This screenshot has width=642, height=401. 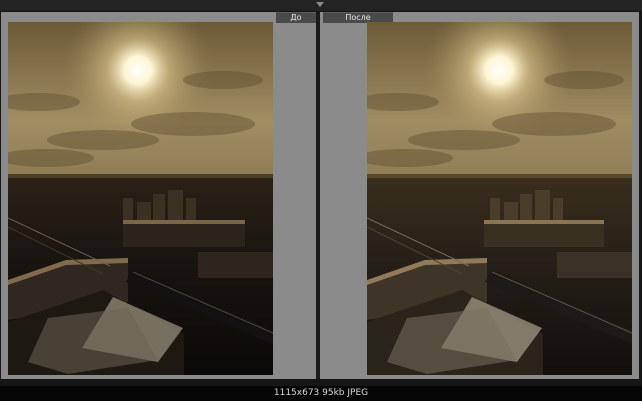 I want to click on status-bar: 1115x673 95kb JPEG, so click(x=321, y=393).